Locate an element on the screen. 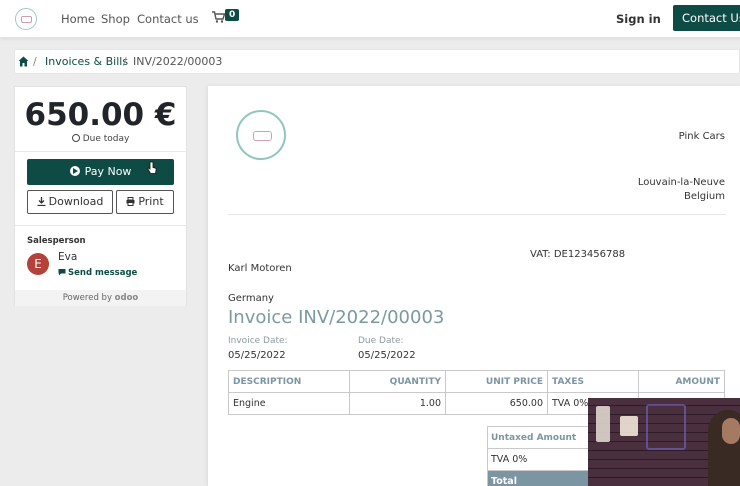  invoice-date-label: Invoice Date: is located at coordinates (258, 341).